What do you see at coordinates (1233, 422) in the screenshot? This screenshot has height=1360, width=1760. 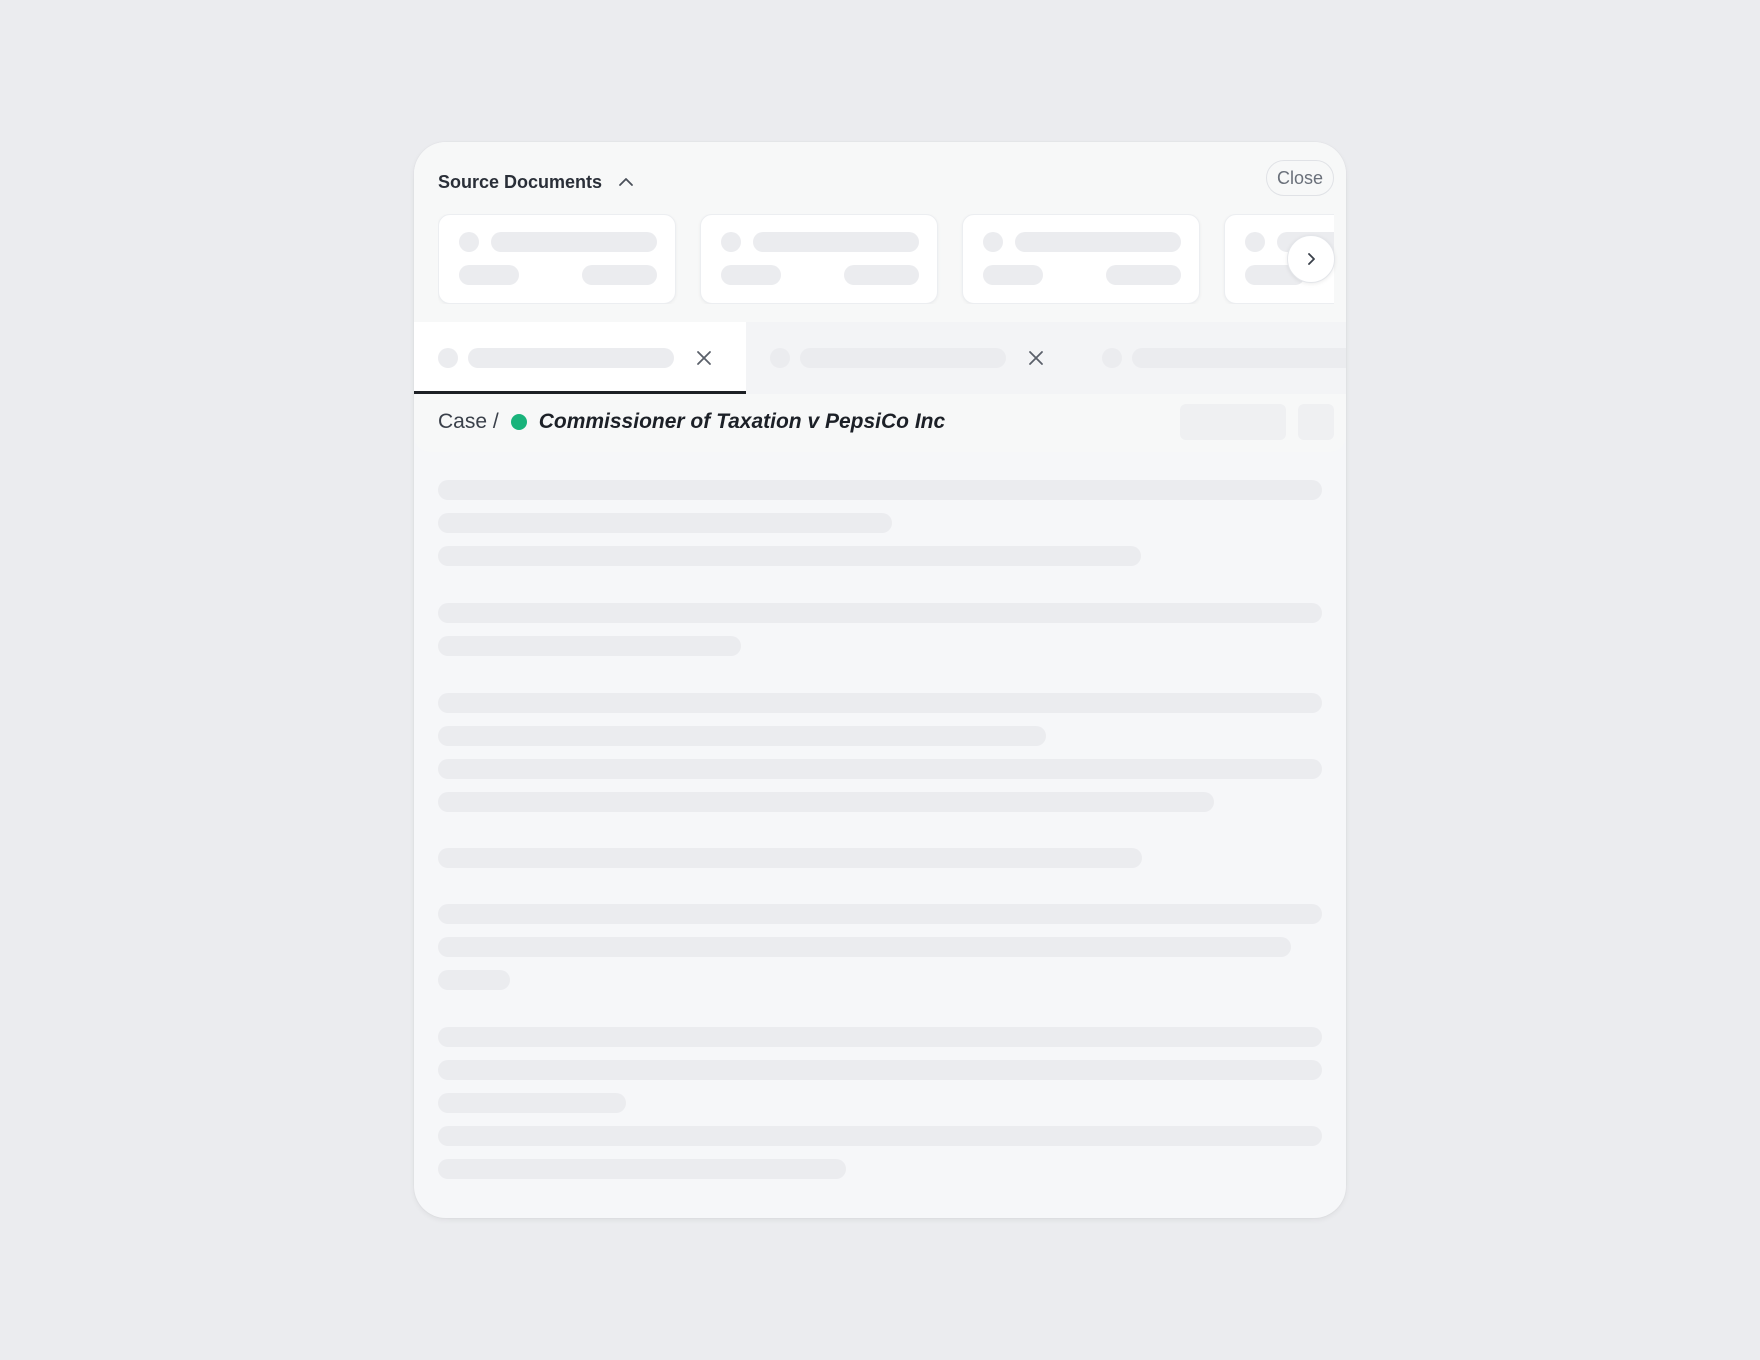 I see `action-button-placeholder` at bounding box center [1233, 422].